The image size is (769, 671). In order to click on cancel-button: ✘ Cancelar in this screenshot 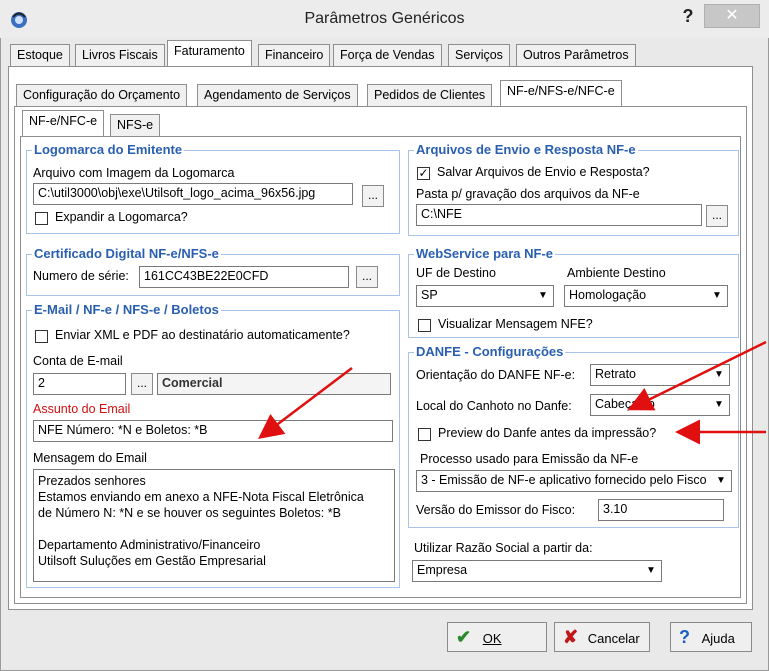, I will do `click(602, 637)`.